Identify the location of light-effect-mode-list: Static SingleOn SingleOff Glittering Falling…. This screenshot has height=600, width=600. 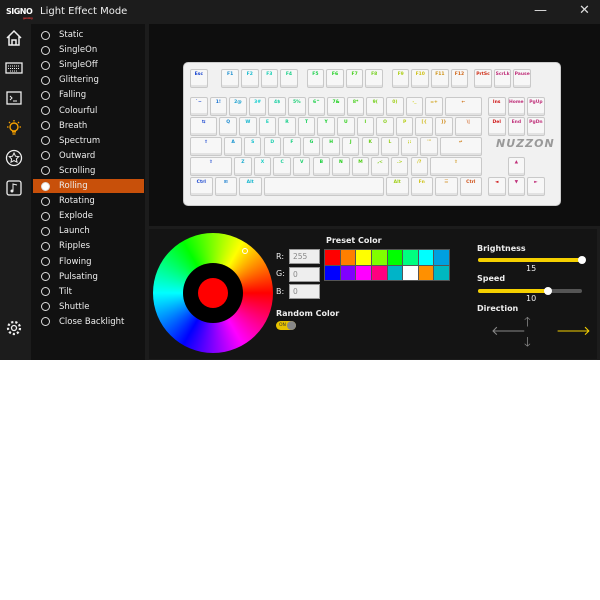
(88, 192).